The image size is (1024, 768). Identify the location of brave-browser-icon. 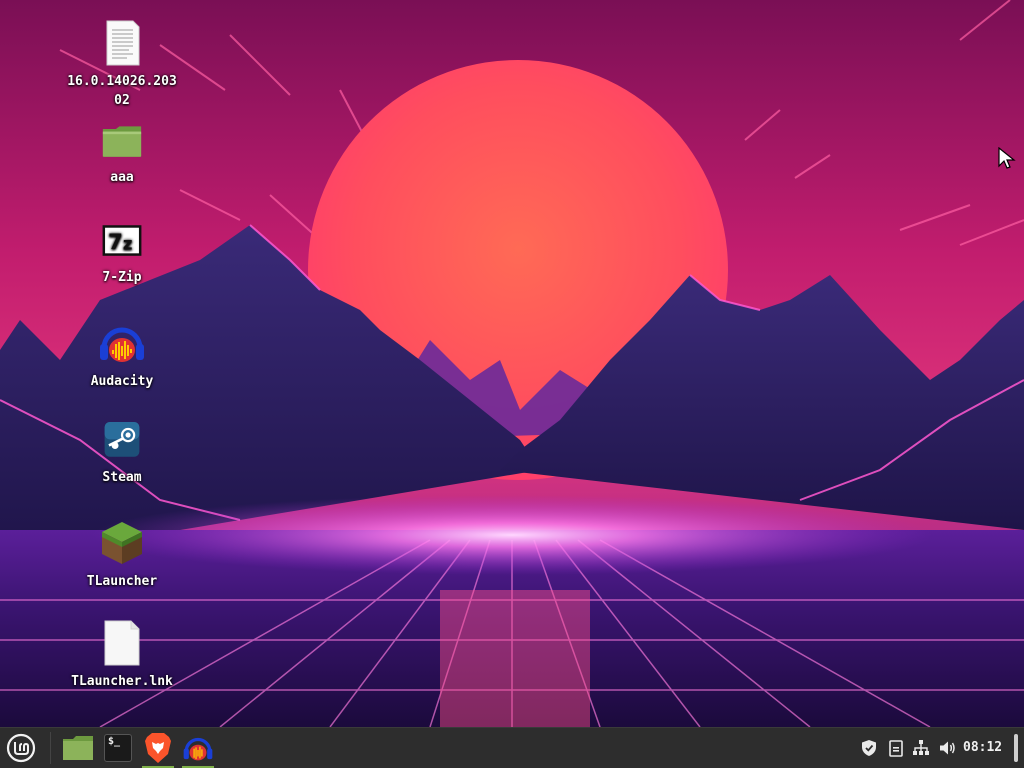
(158, 748).